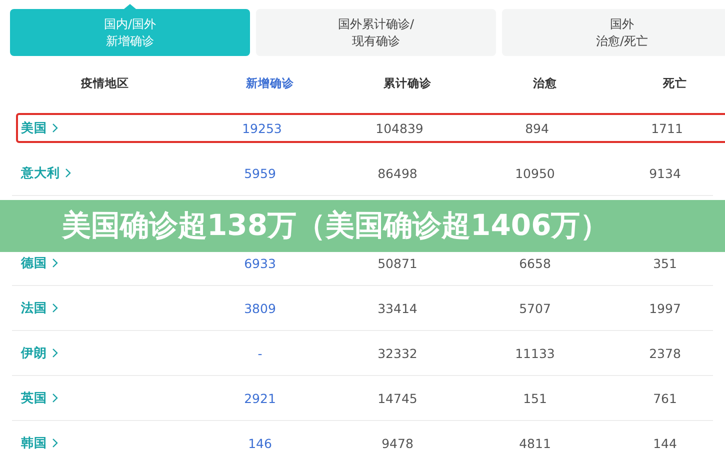  I want to click on table-row: 韩国 146 9478 4811 144, so click(368, 443).